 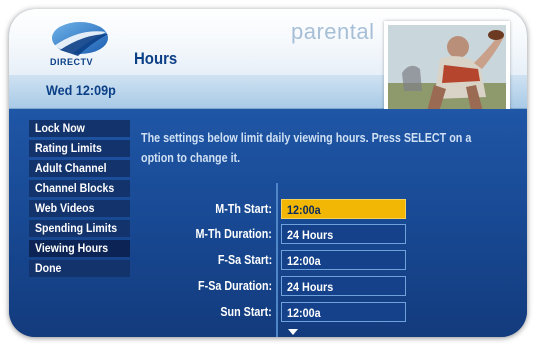 What do you see at coordinates (79, 168) in the screenshot?
I see `menu-item-adult-channel: Adult Channel` at bounding box center [79, 168].